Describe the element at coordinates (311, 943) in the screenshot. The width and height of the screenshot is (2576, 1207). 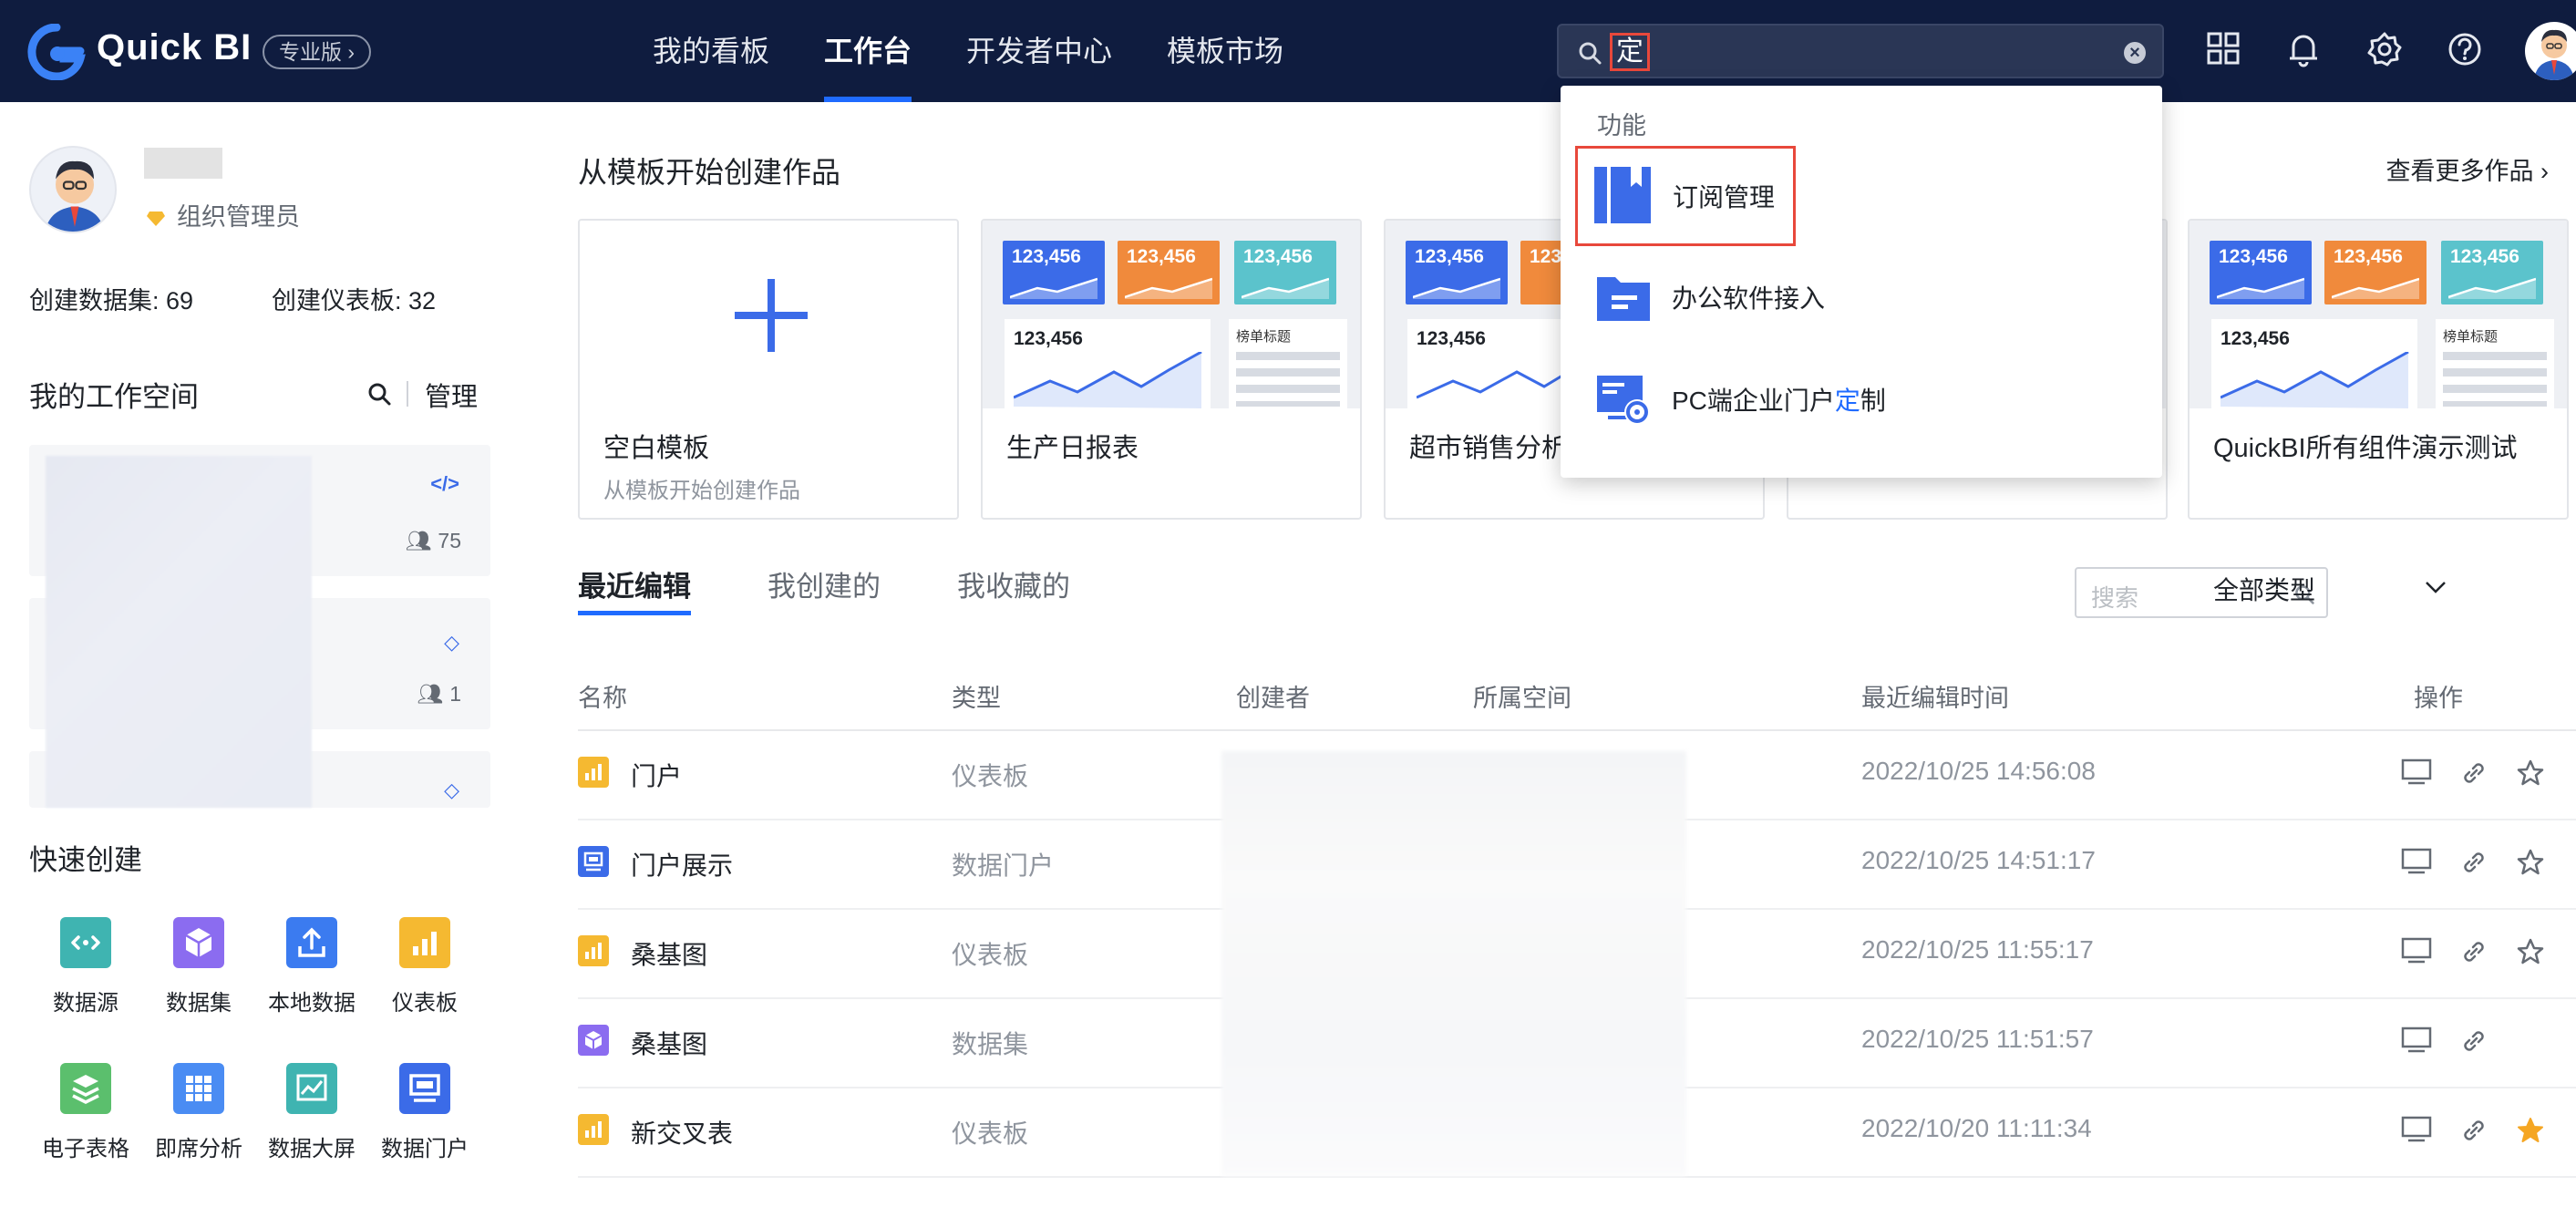
I see `upload-icon` at that location.